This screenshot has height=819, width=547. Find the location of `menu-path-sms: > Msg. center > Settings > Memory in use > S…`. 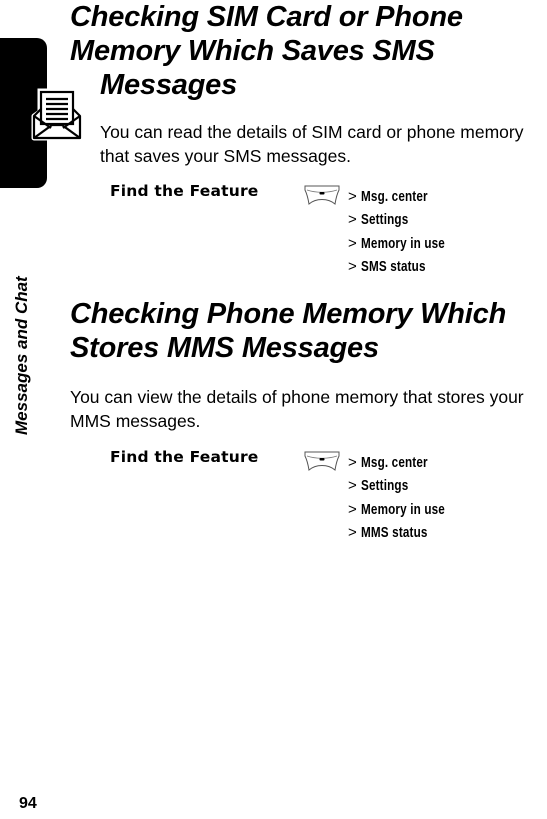

menu-path-sms: > Msg. center > Settings > Memory in use > S… is located at coordinates (408, 231).